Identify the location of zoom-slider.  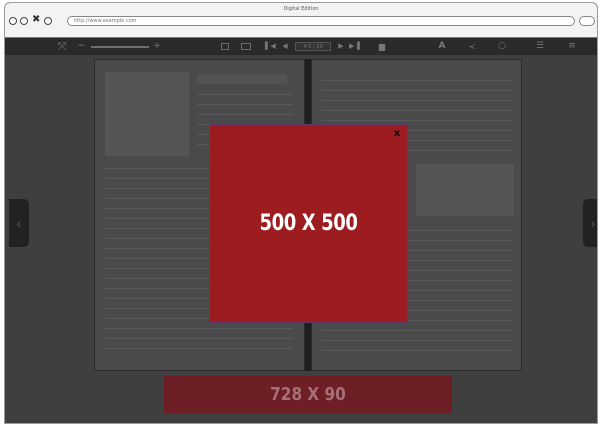
(120, 47).